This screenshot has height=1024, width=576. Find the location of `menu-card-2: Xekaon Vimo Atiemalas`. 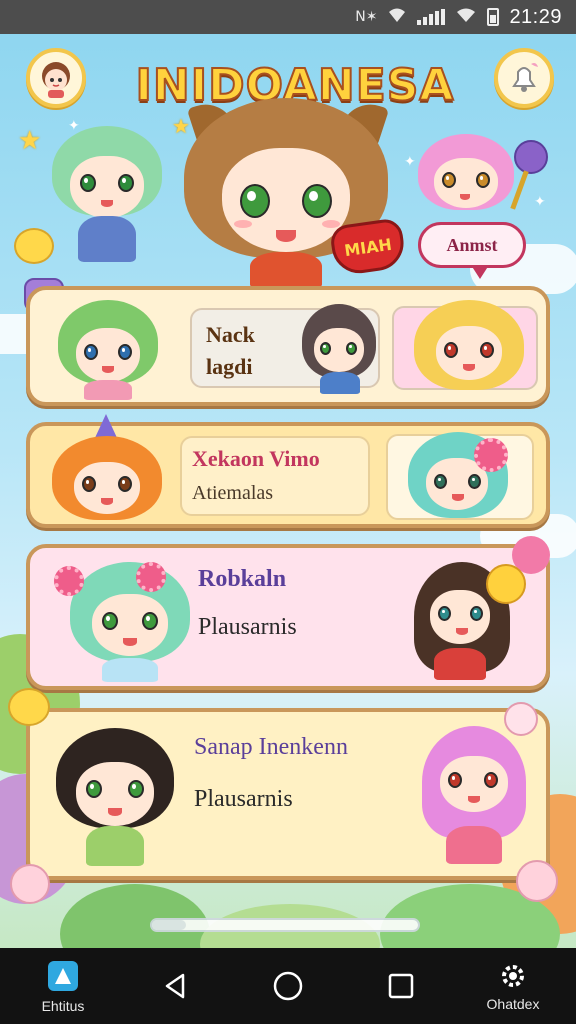

menu-card-2: Xekaon Vimo Atiemalas is located at coordinates (288, 471).